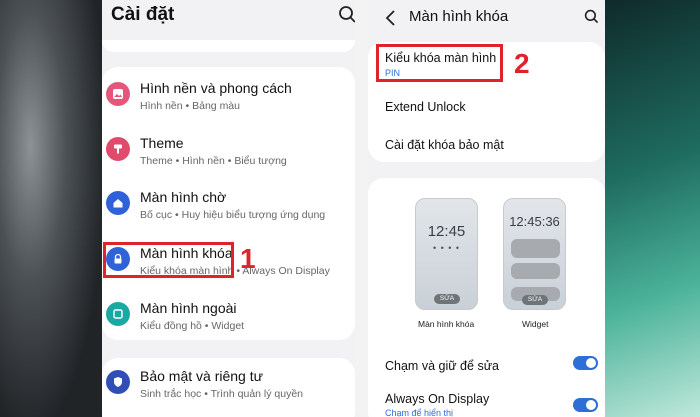  I want to click on previous-card, so click(228, 57).